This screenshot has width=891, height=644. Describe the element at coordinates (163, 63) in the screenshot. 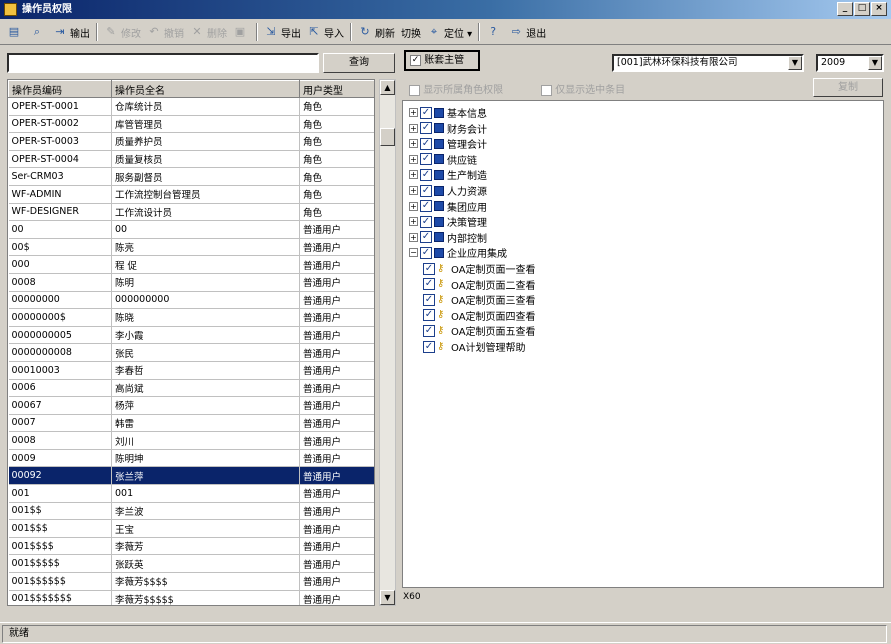

I see `search-input` at that location.